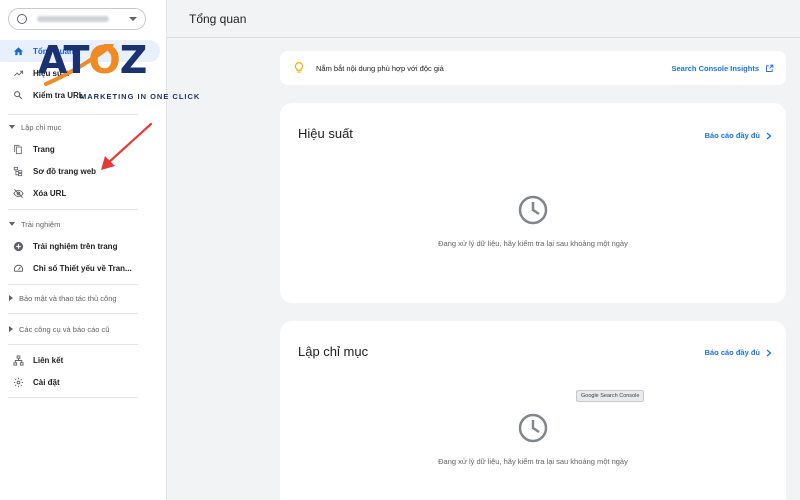 This screenshot has height=500, width=800. Describe the element at coordinates (64, 329) in the screenshot. I see `section-label: Các công cụ và báo cáo cũ` at that location.